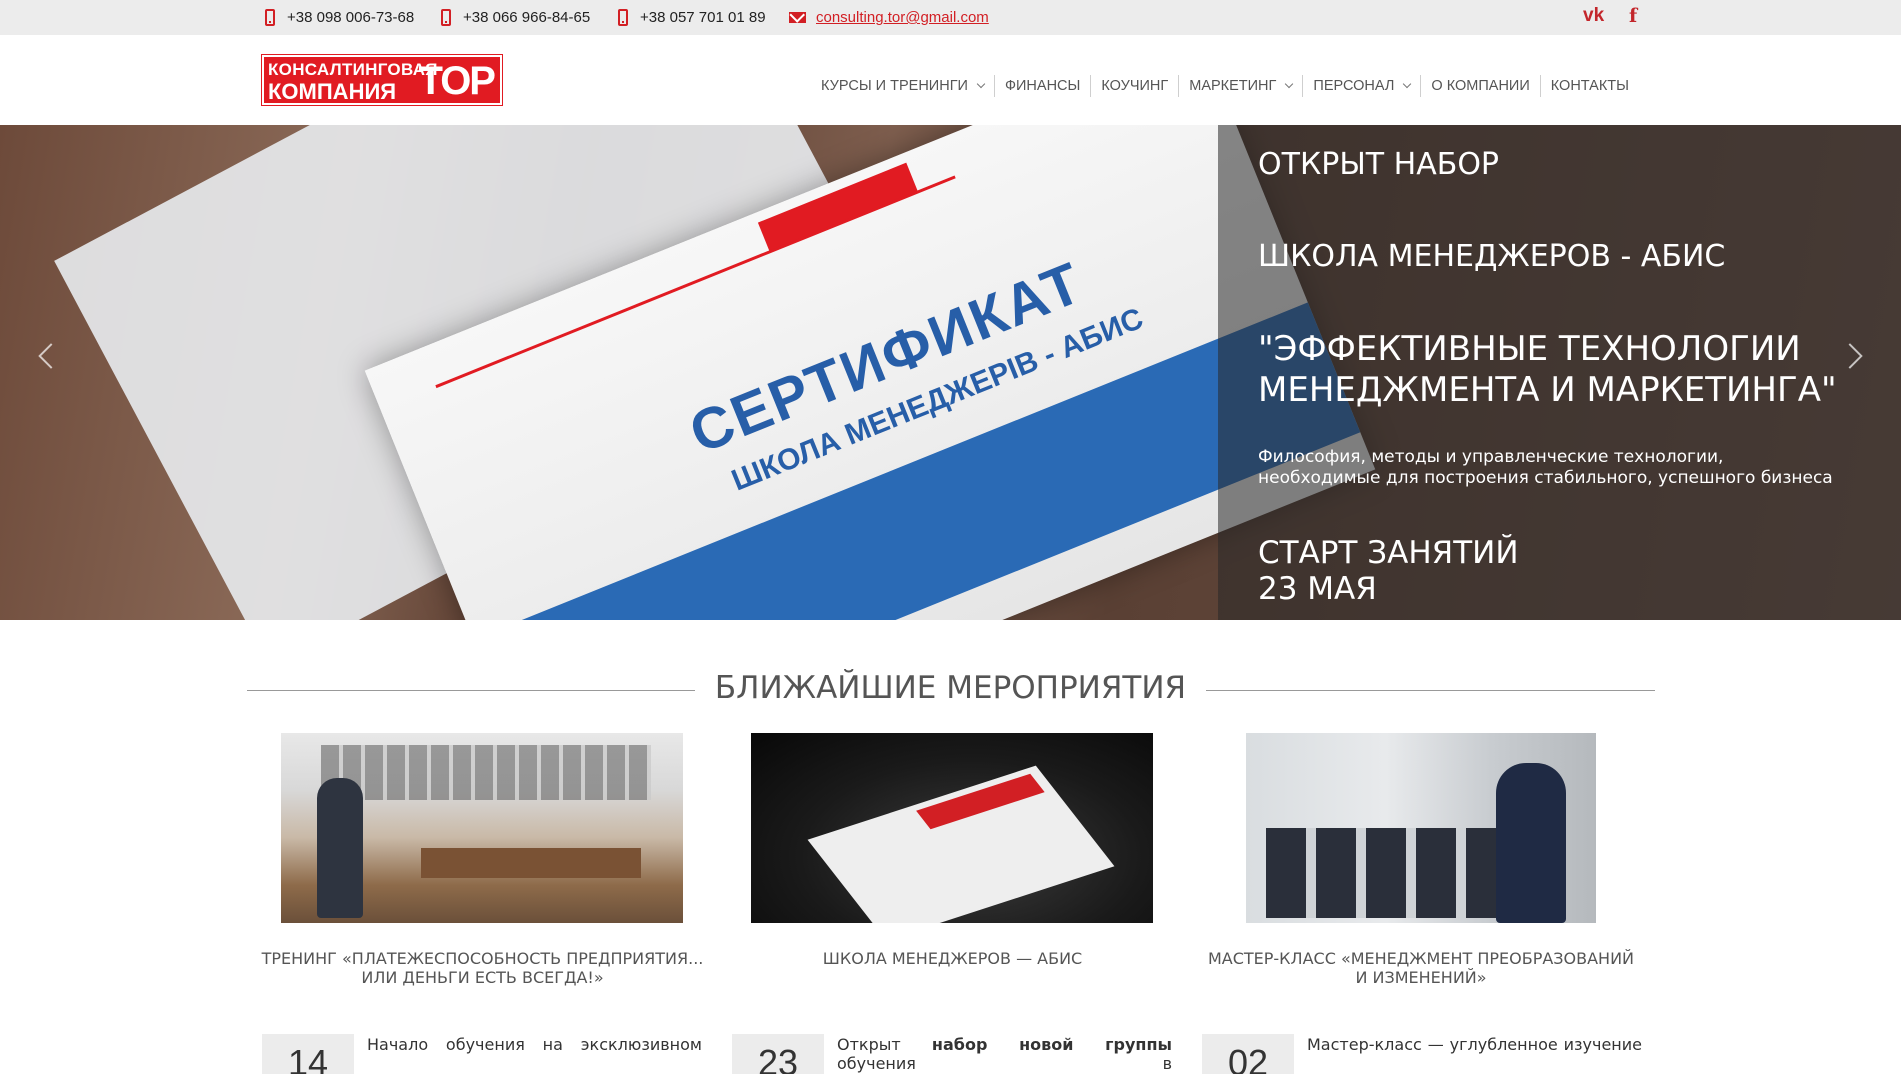  I want to click on phone-1: +38 098 006-73-68, so click(339, 17).